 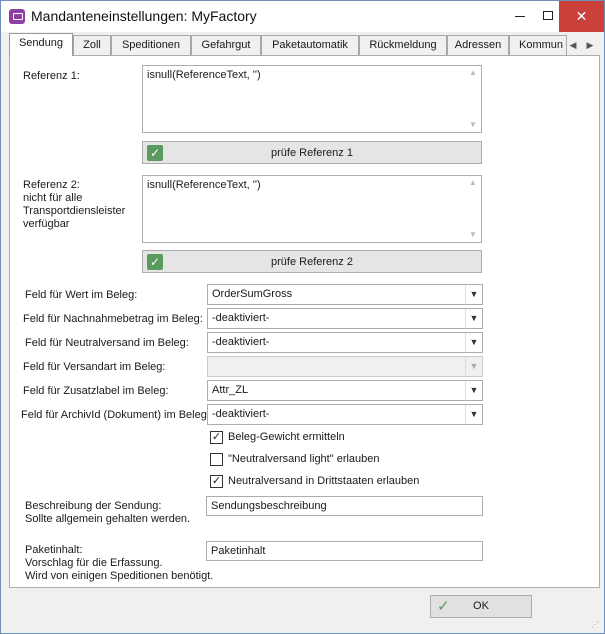 I want to click on title-bar: Mandanteneinstellungen: MyFactory ✕, so click(x=302, y=16).